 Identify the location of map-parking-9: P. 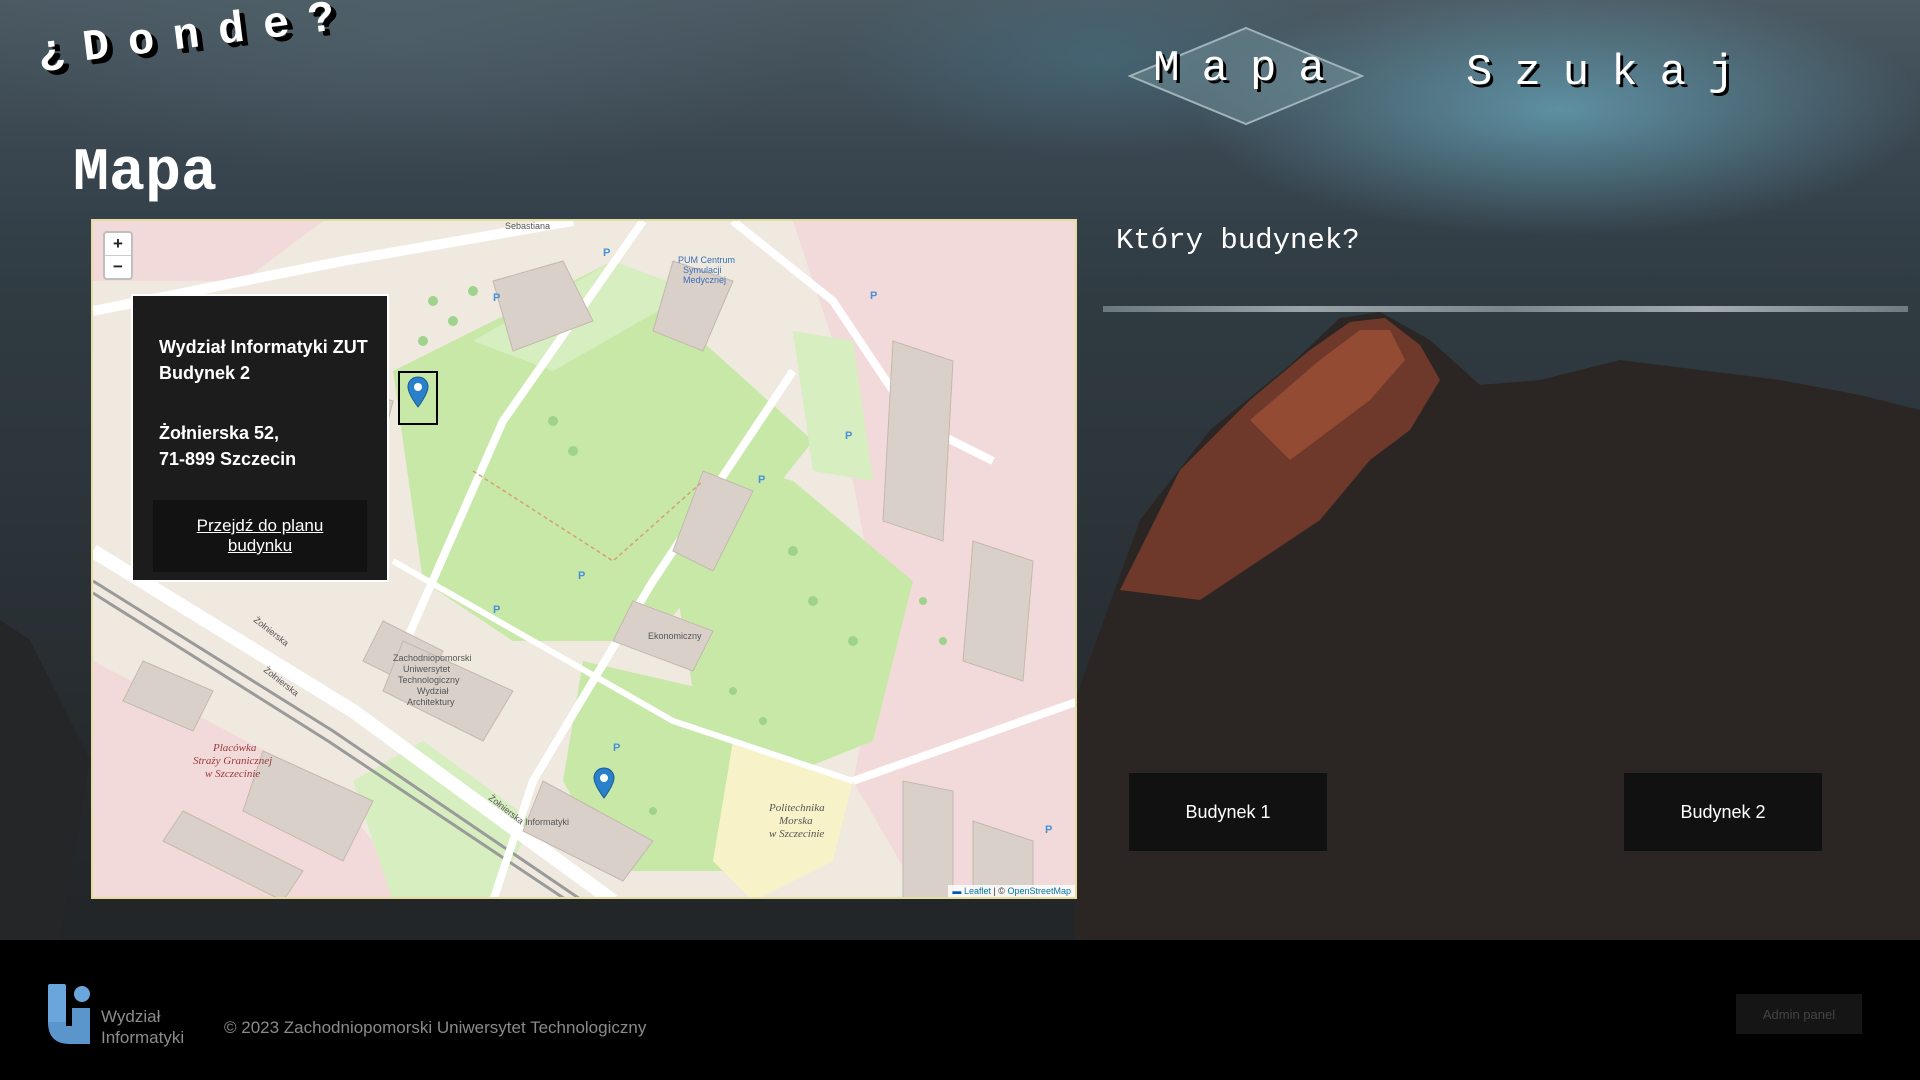
(1048, 830).